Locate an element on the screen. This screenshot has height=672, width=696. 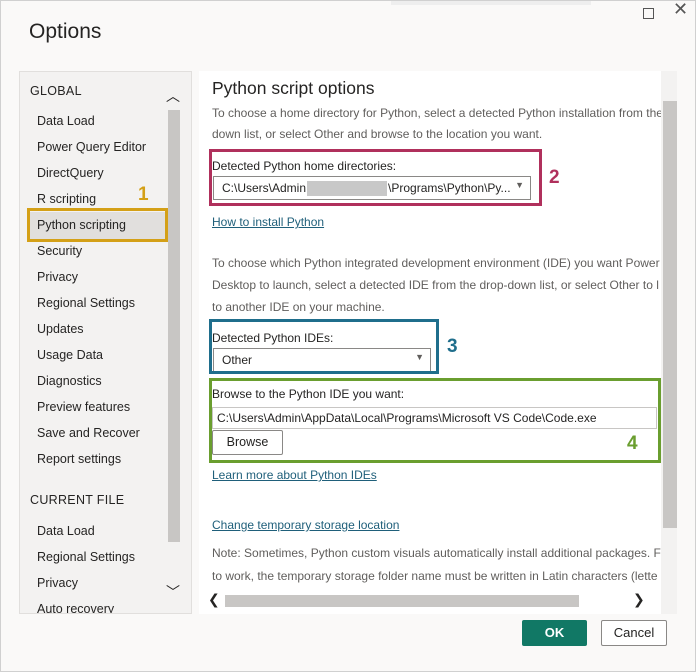
nav-item-preview-features: Preview features is located at coordinates (83, 407).